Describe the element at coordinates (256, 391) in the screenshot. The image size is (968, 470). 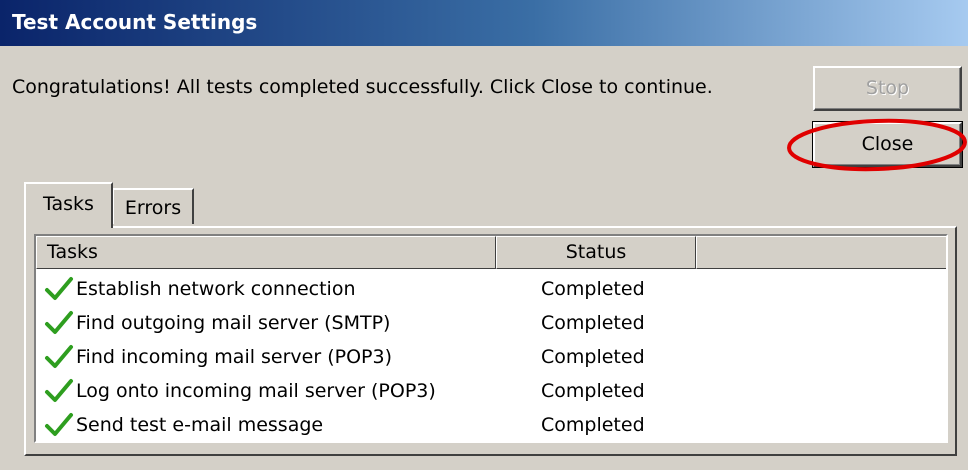
I see `task-name: Log onto incoming mail server (POP3)` at that location.